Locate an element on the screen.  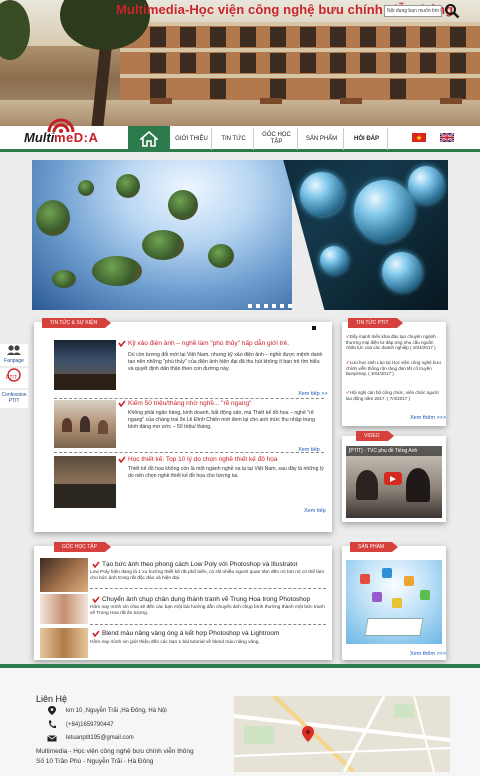
nav-item-tin-tuc: TIN TỨC is located at coordinates (234, 139).